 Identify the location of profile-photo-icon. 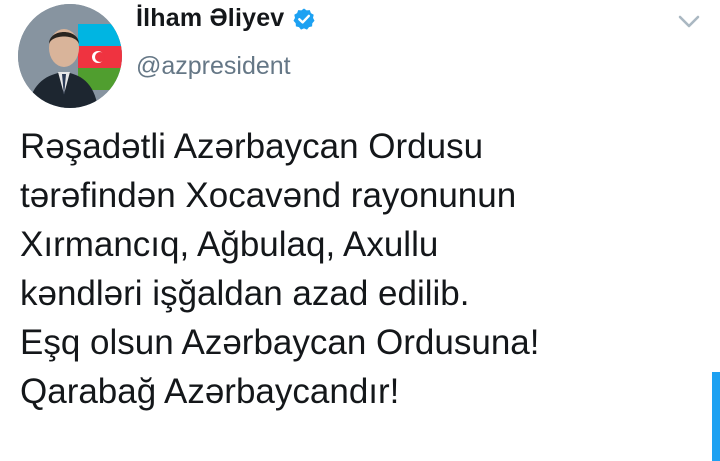
(70, 56).